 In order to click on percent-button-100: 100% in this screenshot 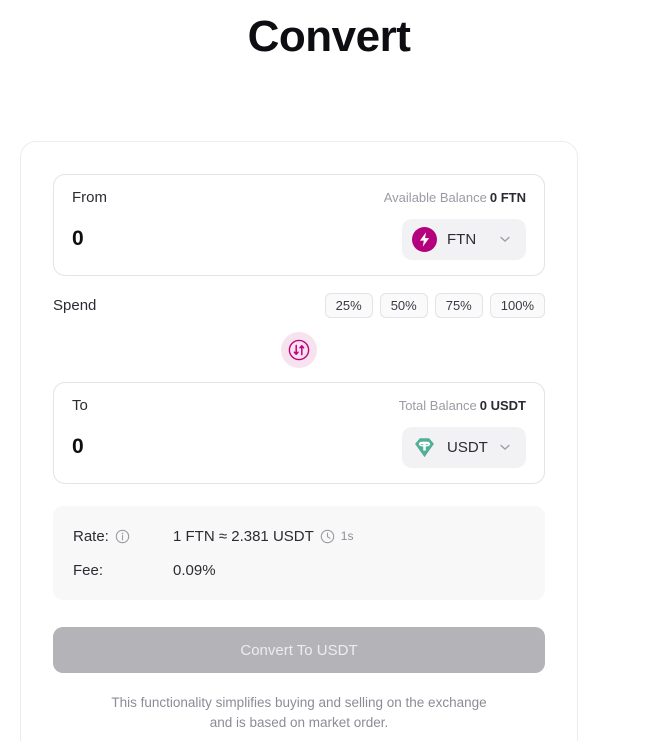, I will do `click(517, 305)`.